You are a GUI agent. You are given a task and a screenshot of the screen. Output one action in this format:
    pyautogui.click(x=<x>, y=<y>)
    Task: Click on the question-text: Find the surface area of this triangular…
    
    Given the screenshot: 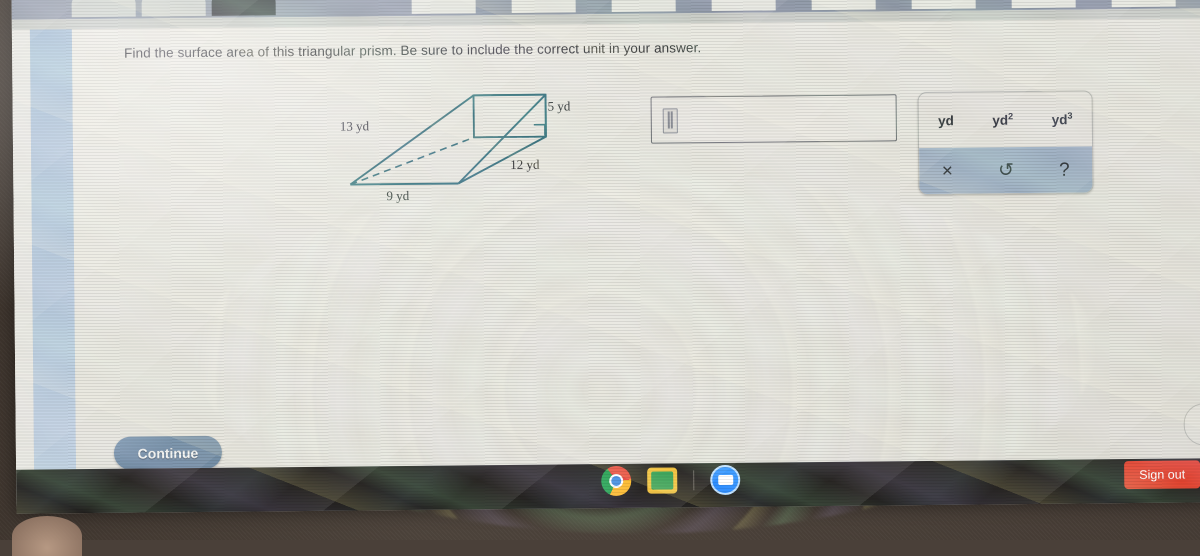 What is the action you would take?
    pyautogui.click(x=534, y=49)
    